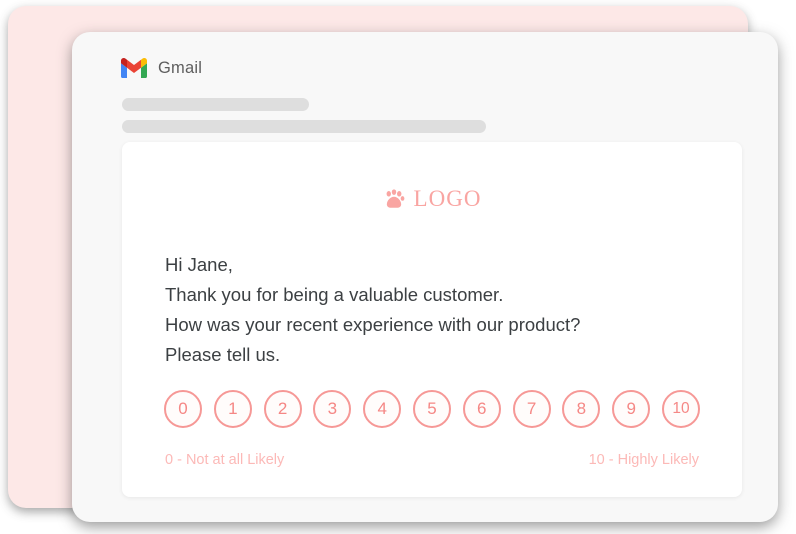 The height and width of the screenshot is (534, 796). I want to click on nps-option-1: 1, so click(232, 409).